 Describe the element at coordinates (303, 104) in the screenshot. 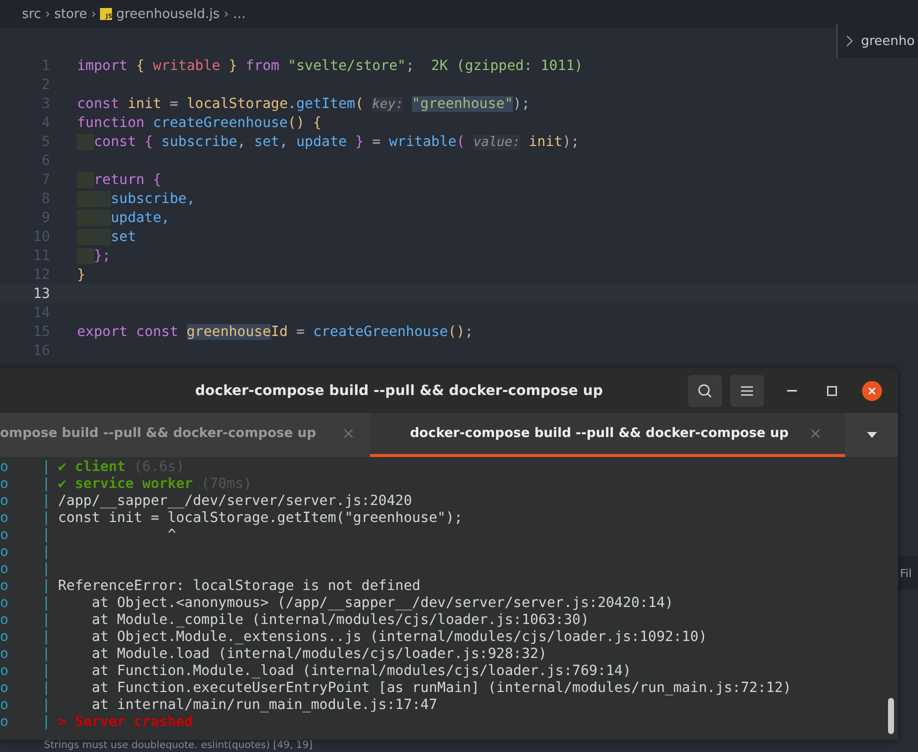

I see `code-line: const init = localStorage.getItem( key: "greenhouse");` at that location.